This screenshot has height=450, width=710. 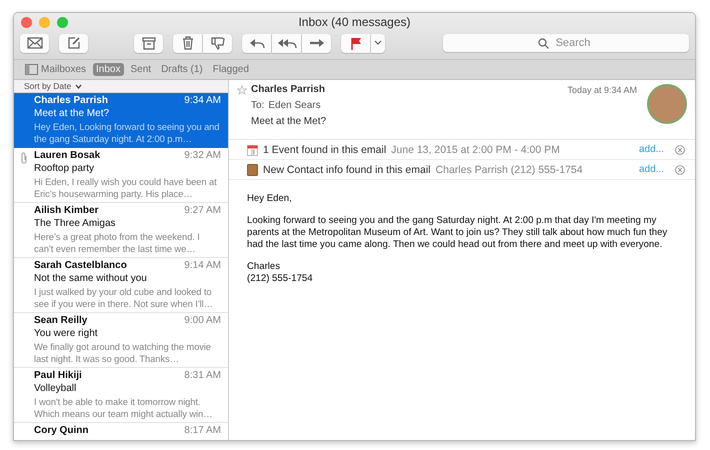 I want to click on favorites-item: Sent, so click(x=141, y=69).